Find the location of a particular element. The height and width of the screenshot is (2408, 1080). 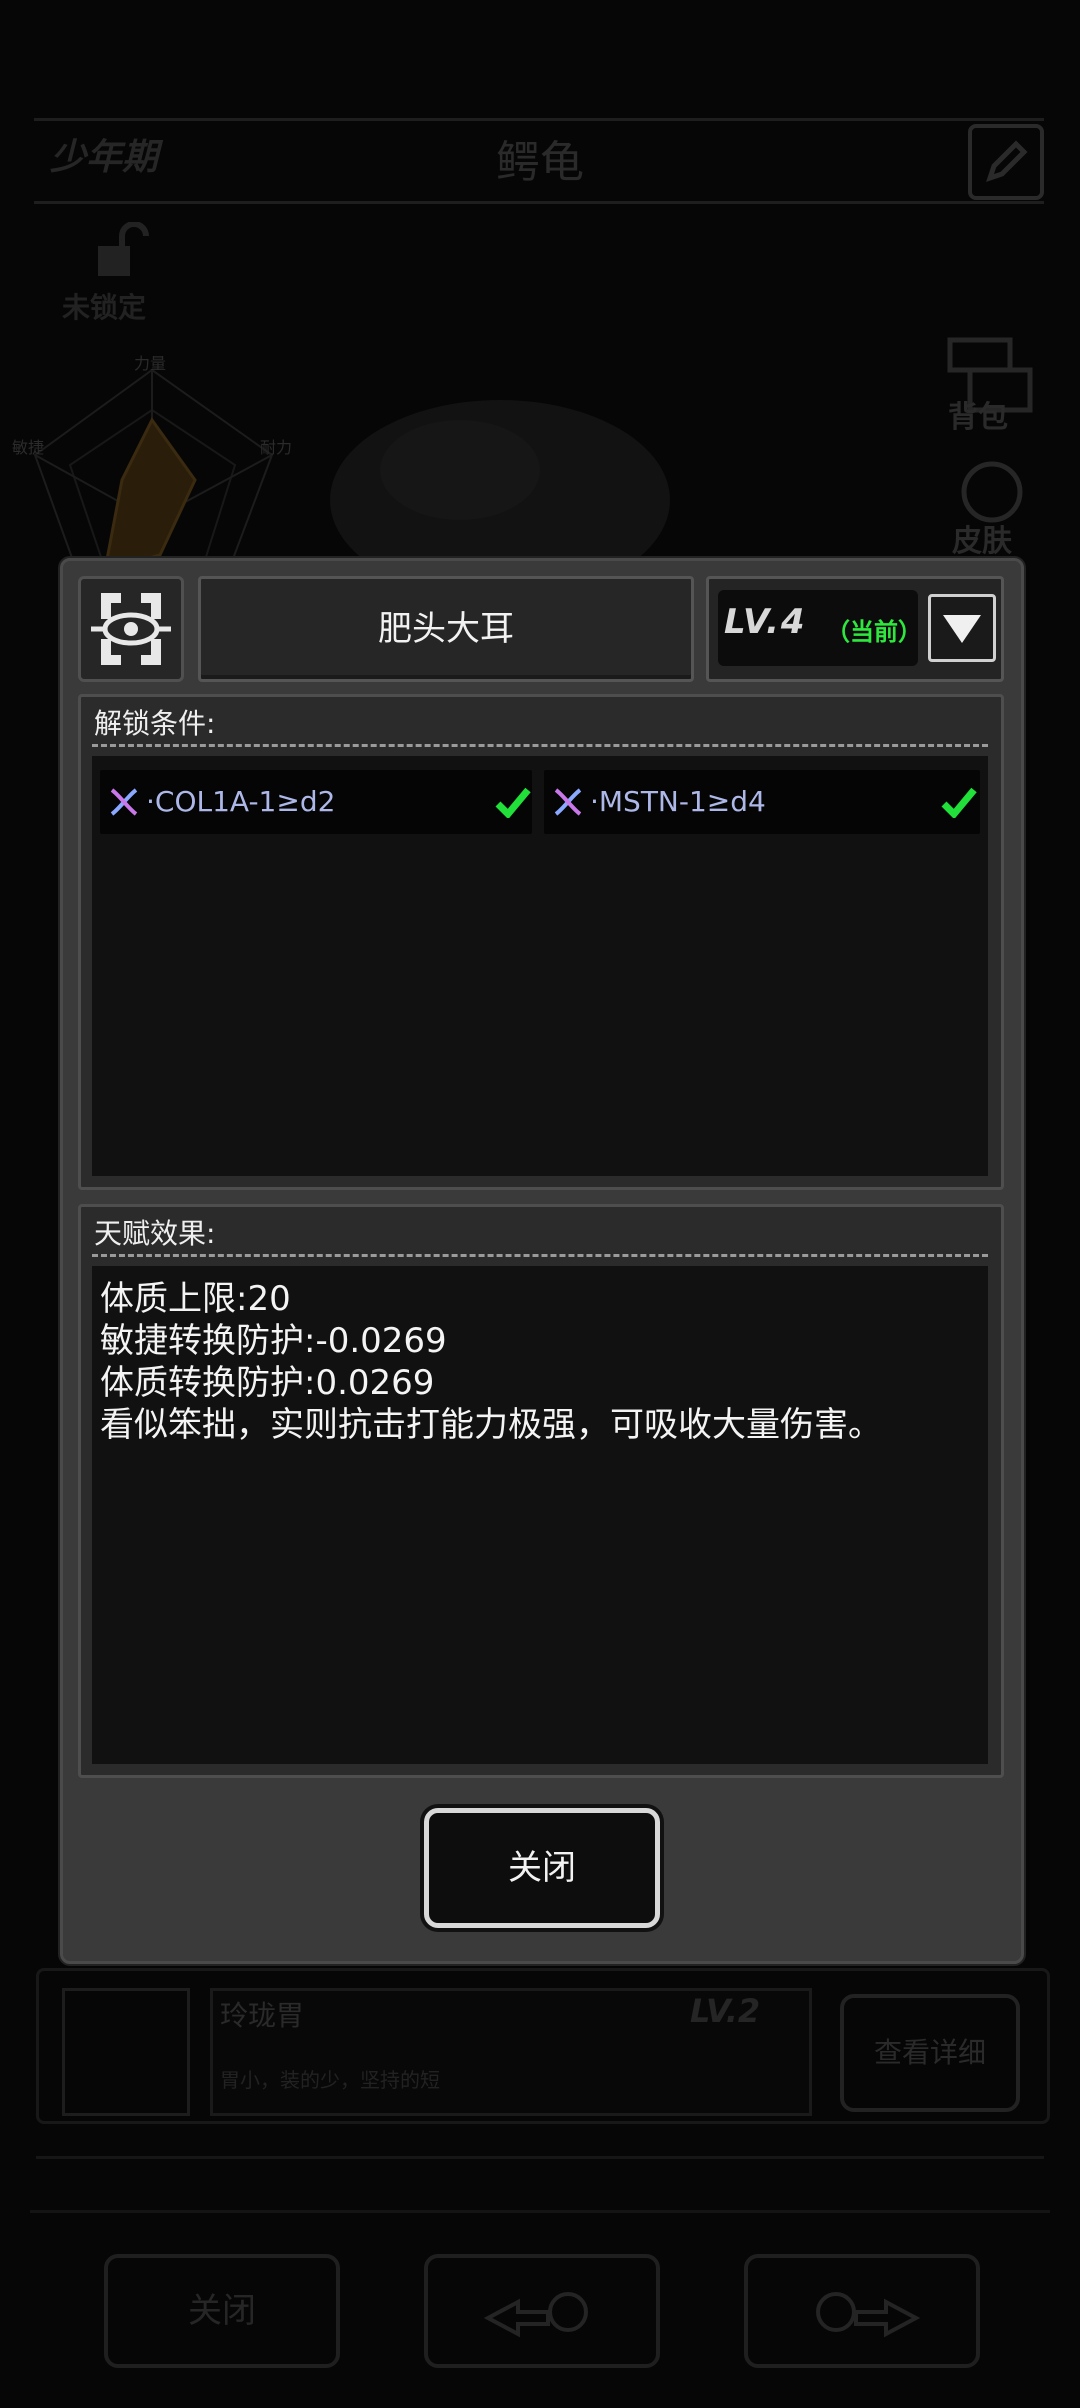

growth-stage-label: 少年期 is located at coordinates (104, 157).